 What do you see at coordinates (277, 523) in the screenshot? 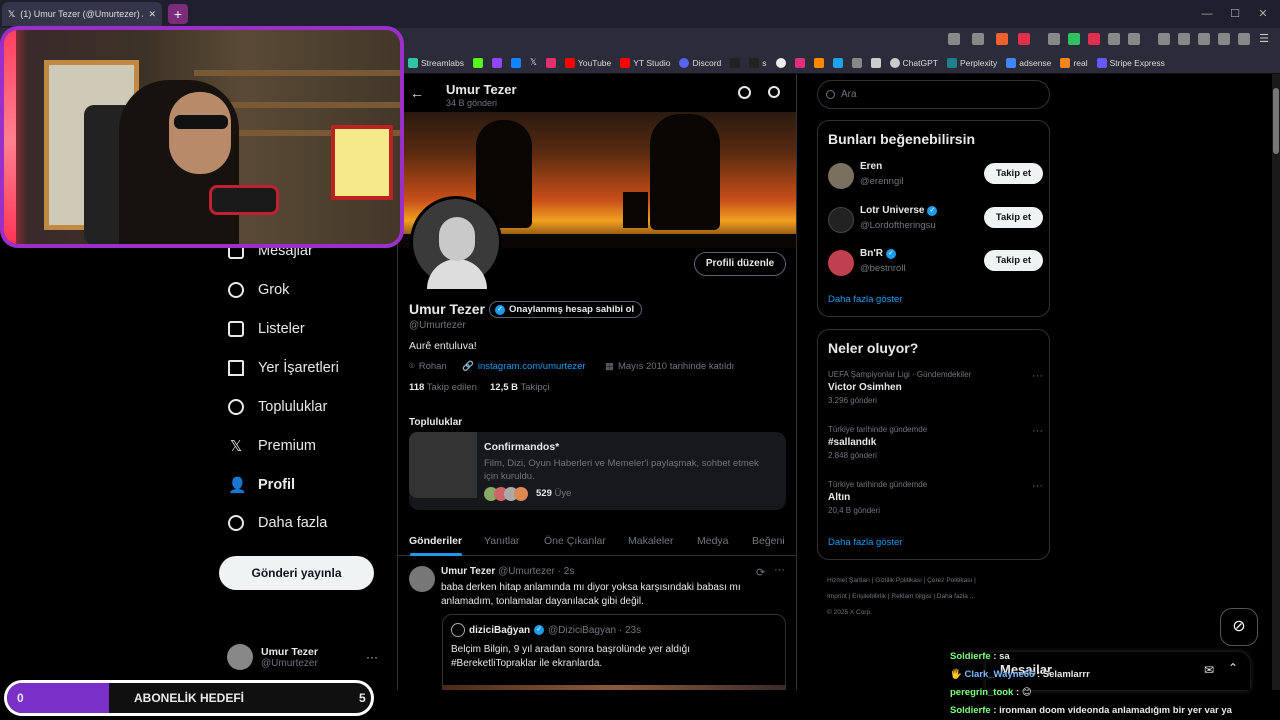
I see `nav-more: Daha fazla` at bounding box center [277, 523].